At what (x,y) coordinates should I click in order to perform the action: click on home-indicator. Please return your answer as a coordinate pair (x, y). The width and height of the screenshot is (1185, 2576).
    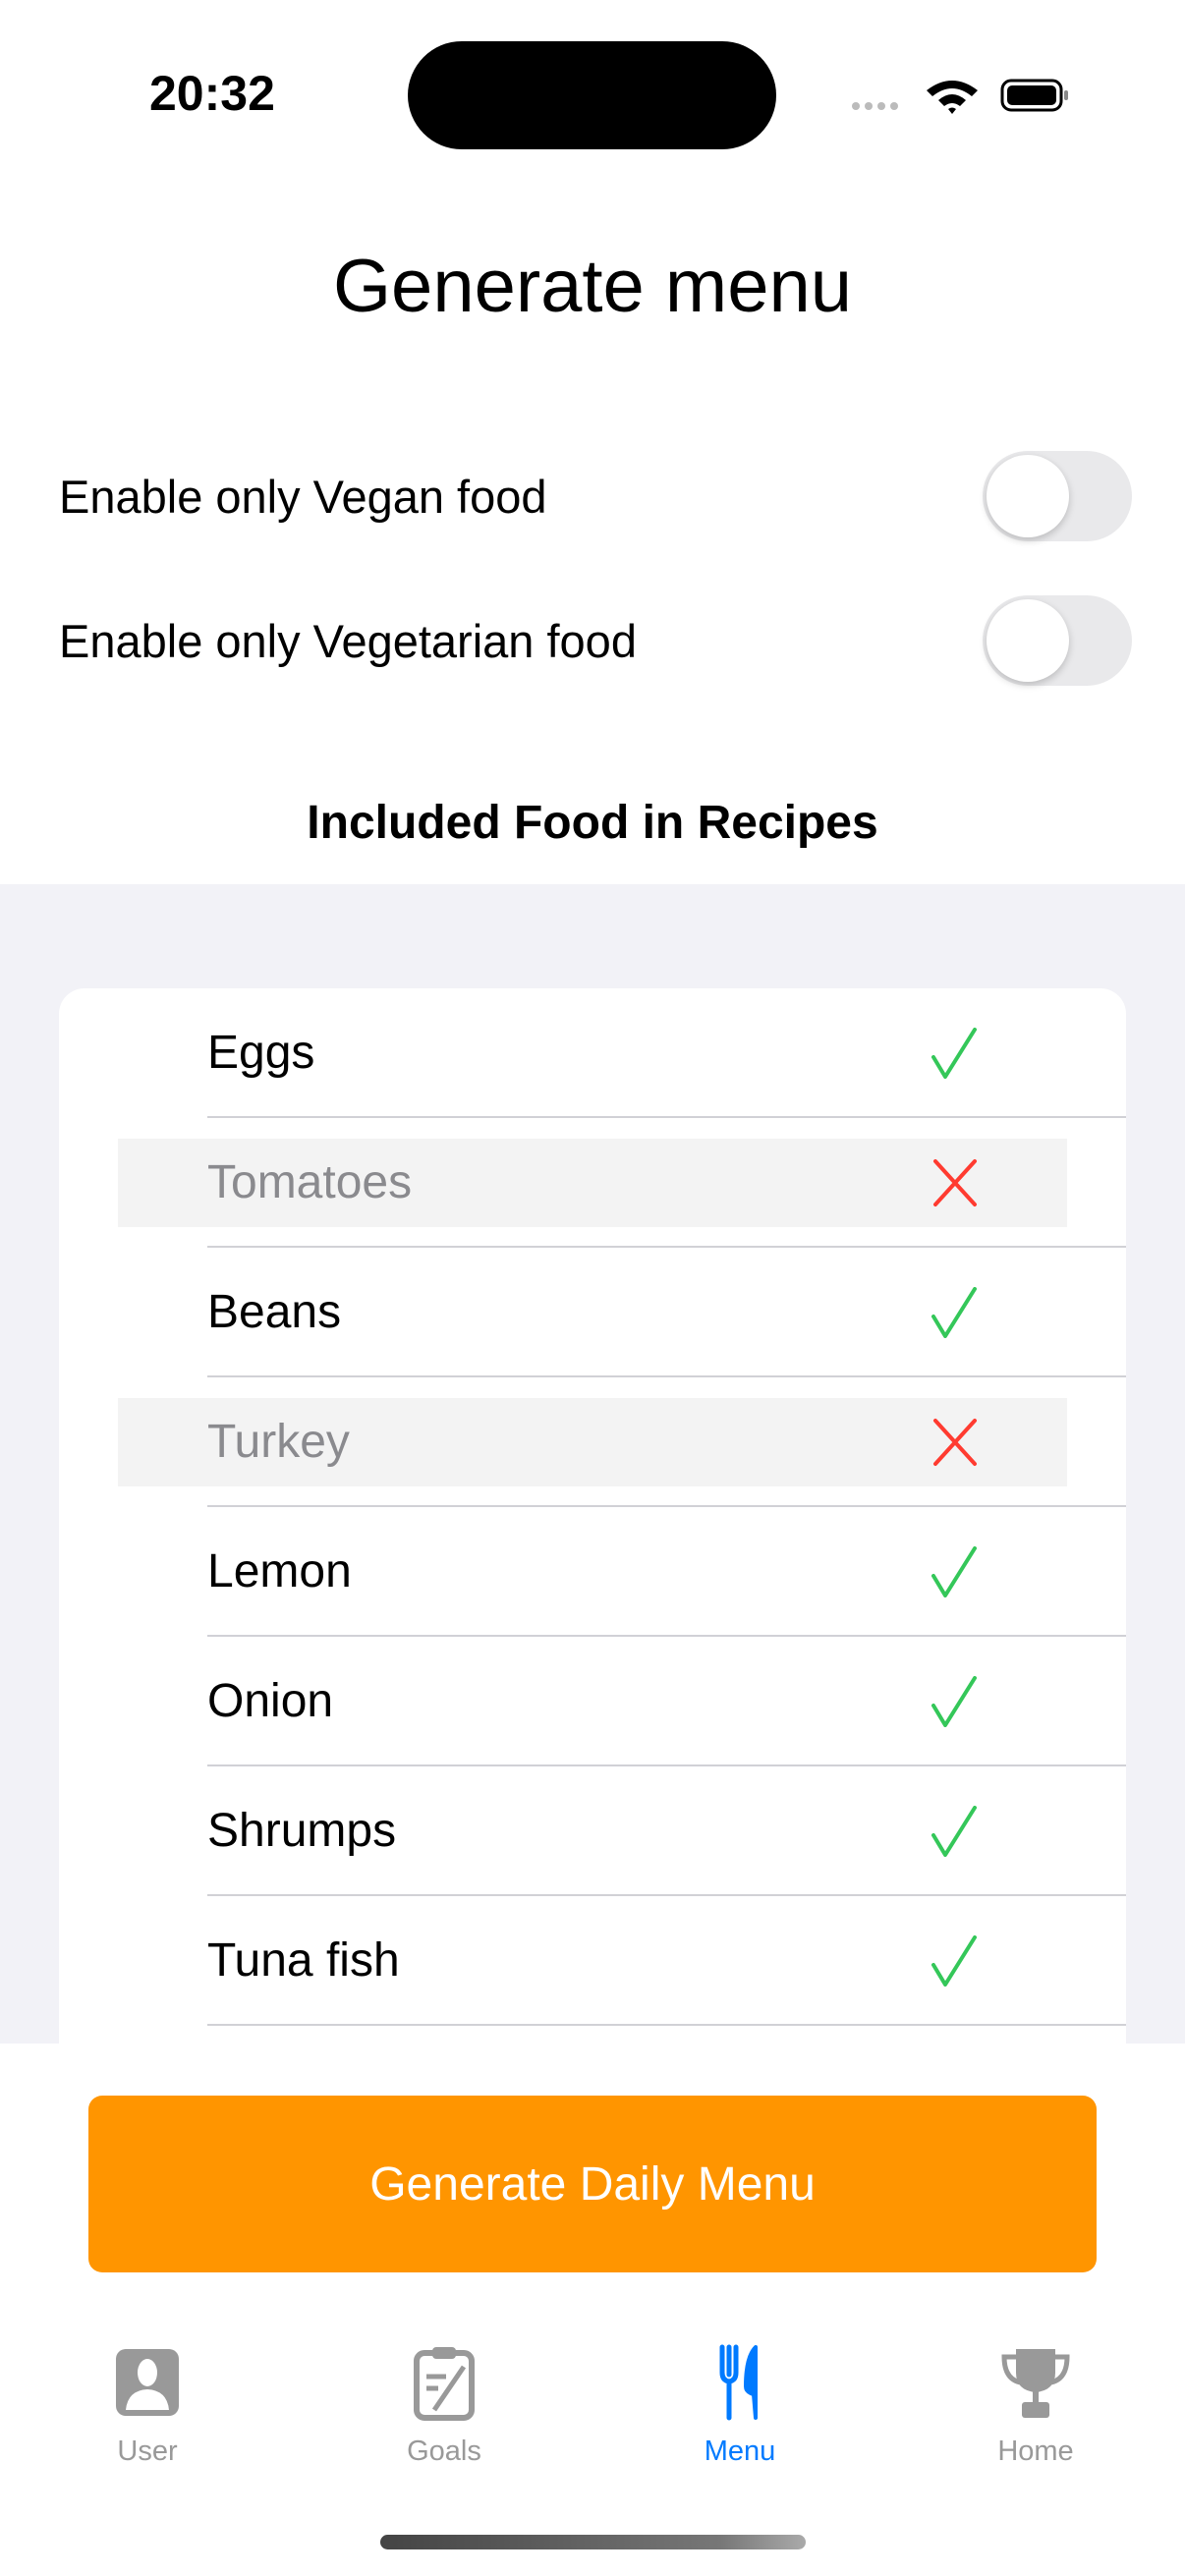
    Looking at the image, I should click on (593, 2542).